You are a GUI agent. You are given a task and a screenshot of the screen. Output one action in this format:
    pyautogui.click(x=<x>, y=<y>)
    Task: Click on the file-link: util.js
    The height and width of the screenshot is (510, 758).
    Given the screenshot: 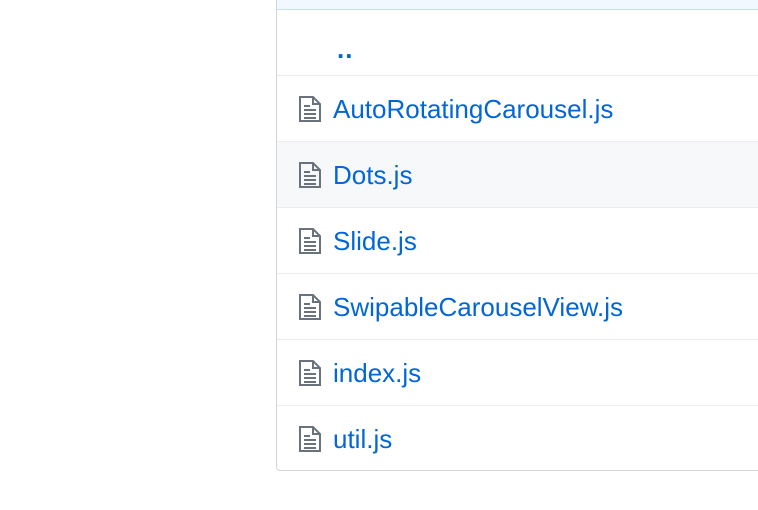 What is the action you would take?
    pyautogui.click(x=362, y=438)
    